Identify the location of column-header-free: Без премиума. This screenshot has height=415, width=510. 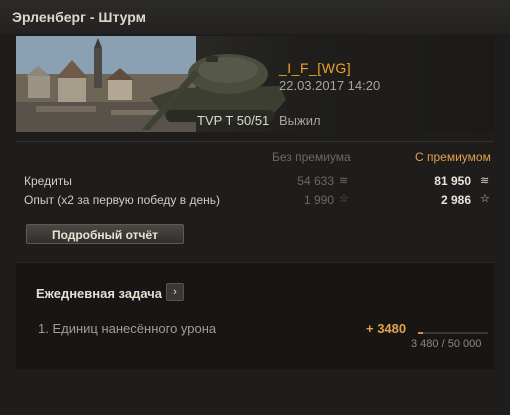
(311, 157).